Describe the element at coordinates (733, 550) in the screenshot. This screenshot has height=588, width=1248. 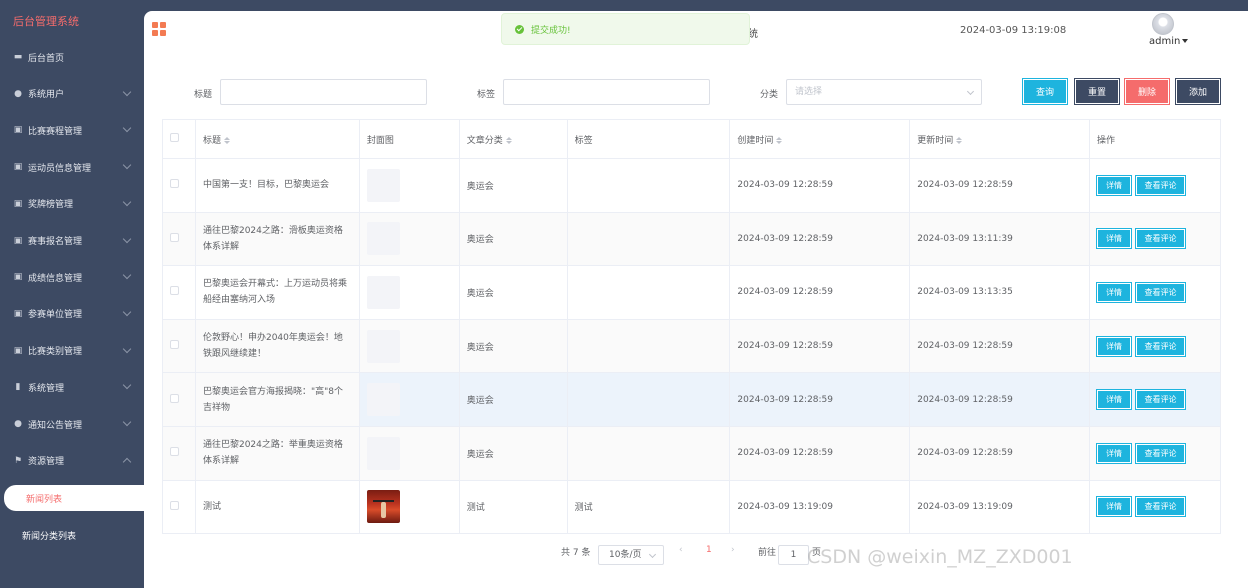
I see `next-page-icon: ›` at that location.